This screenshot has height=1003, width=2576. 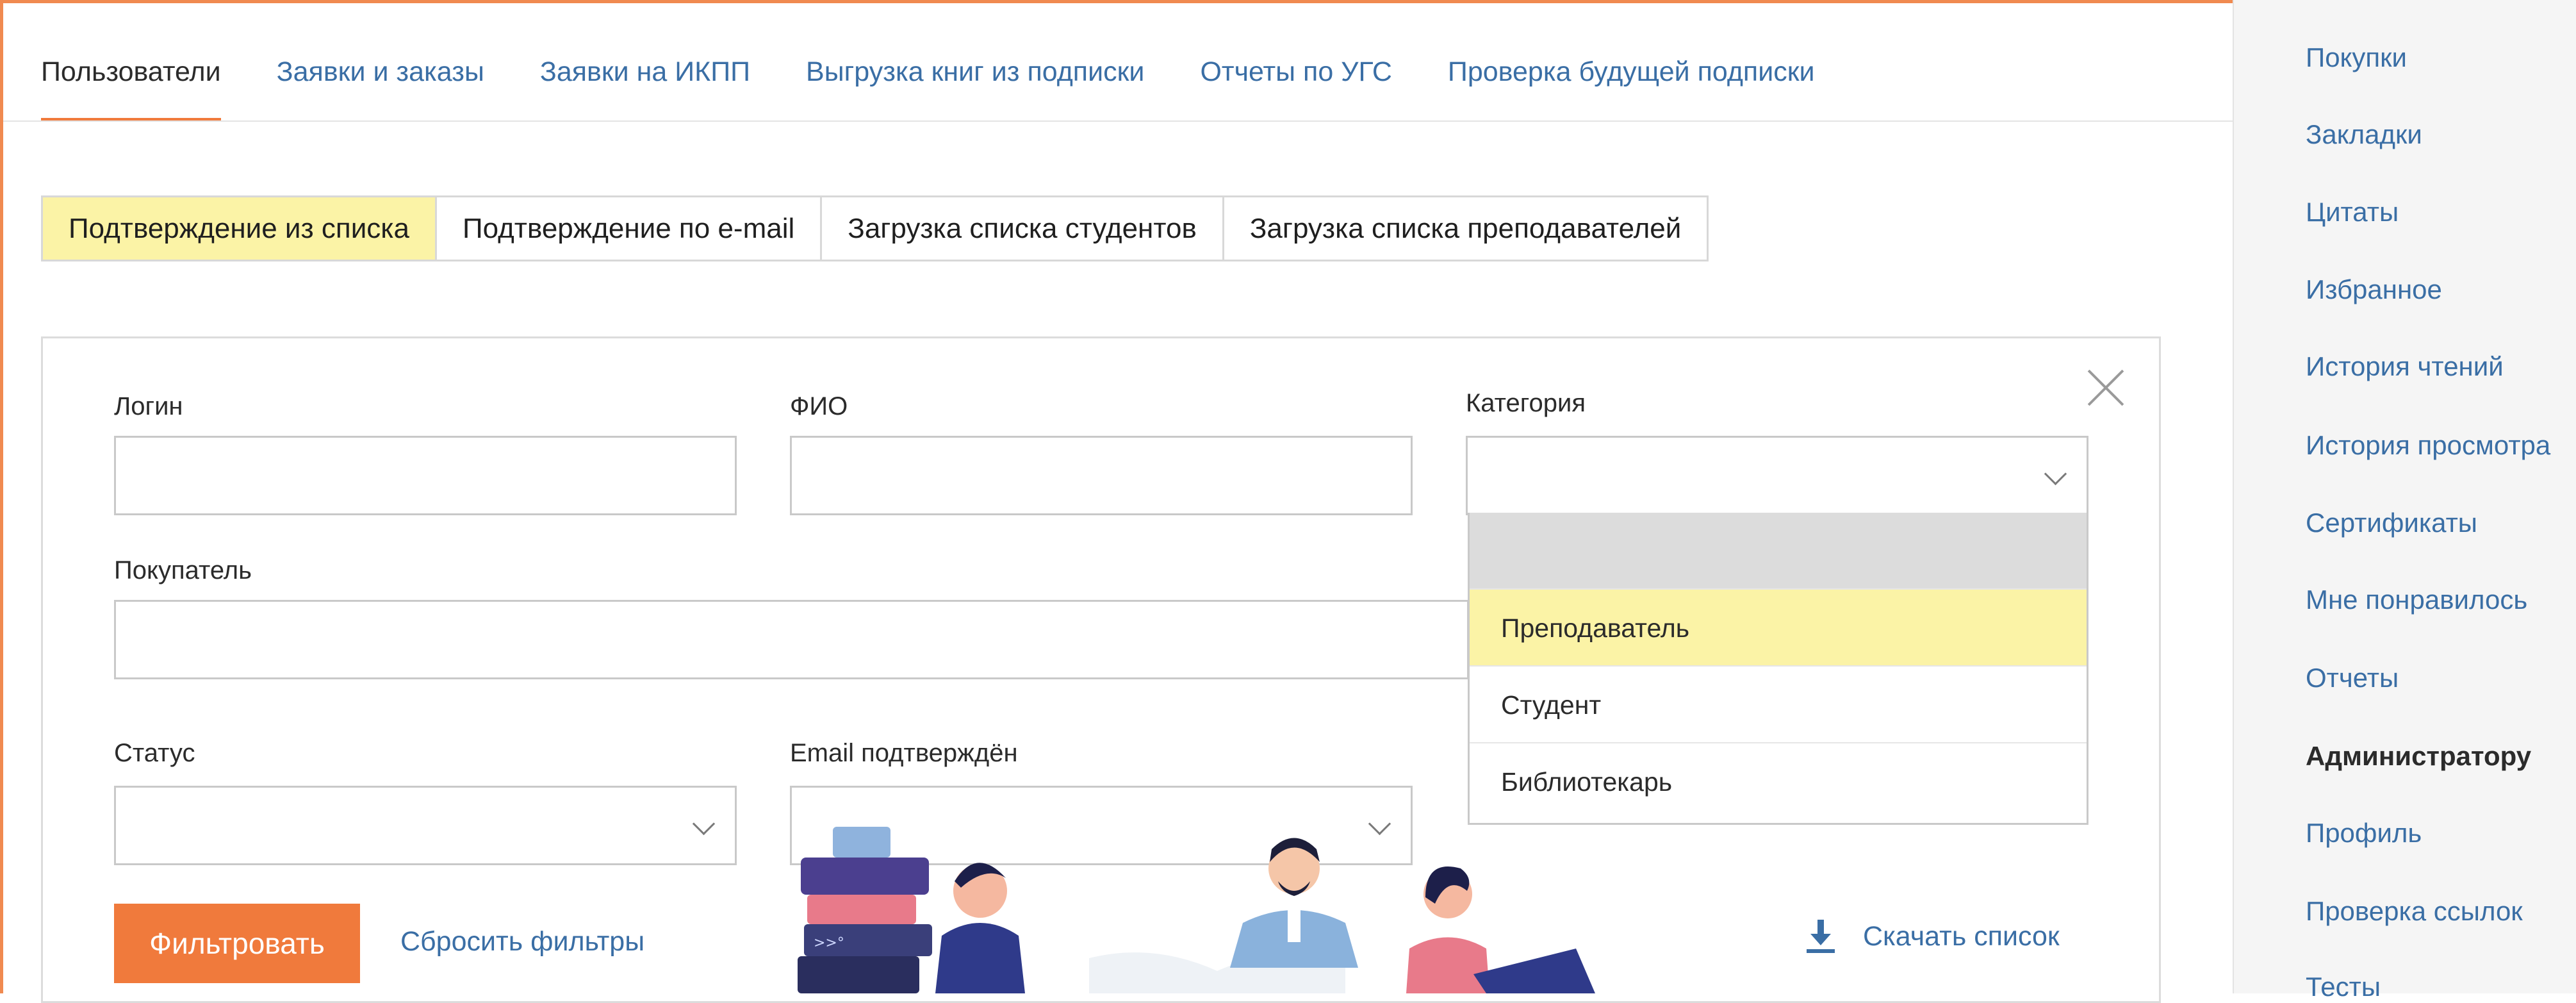 What do you see at coordinates (1961, 936) in the screenshot?
I see `download-list-label: Скачать список` at bounding box center [1961, 936].